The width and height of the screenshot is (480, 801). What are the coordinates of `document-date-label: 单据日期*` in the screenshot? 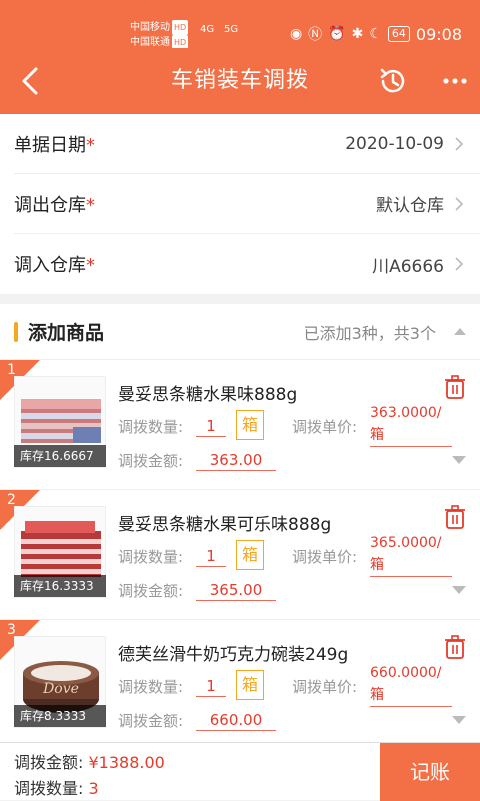 It's located at (54, 145).